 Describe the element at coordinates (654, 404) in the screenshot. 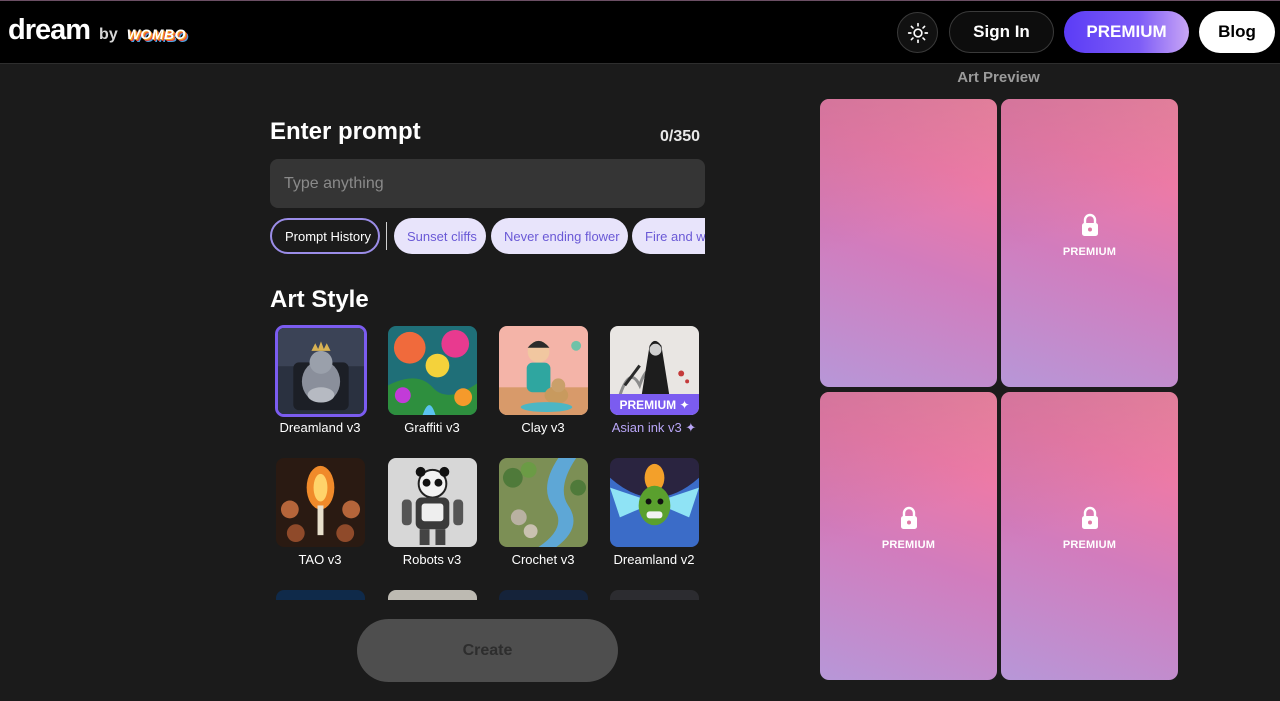

I see `premium-badge: PREMIUM ✦` at that location.